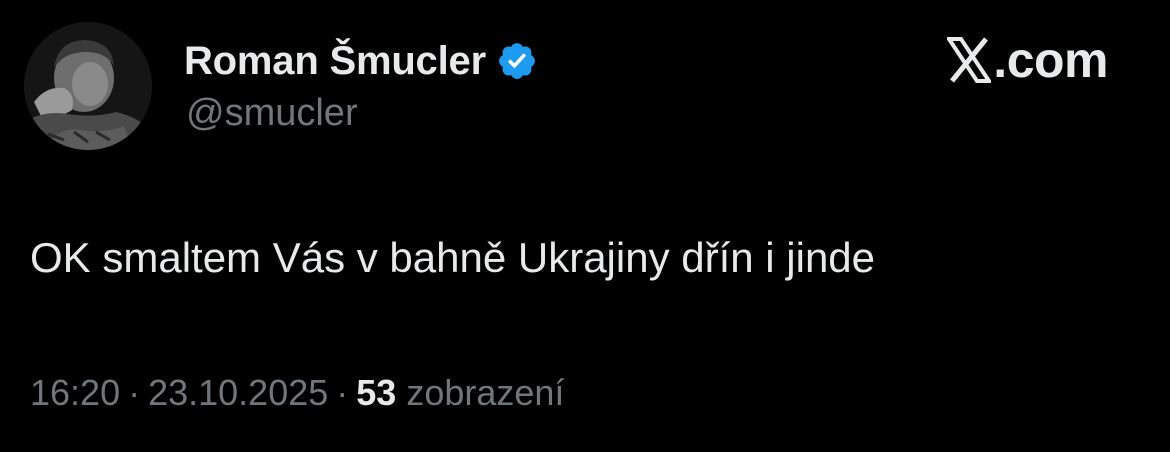 The height and width of the screenshot is (452, 1170). Describe the element at coordinates (272, 113) in the screenshot. I see `author-handle: @smucler` at that location.